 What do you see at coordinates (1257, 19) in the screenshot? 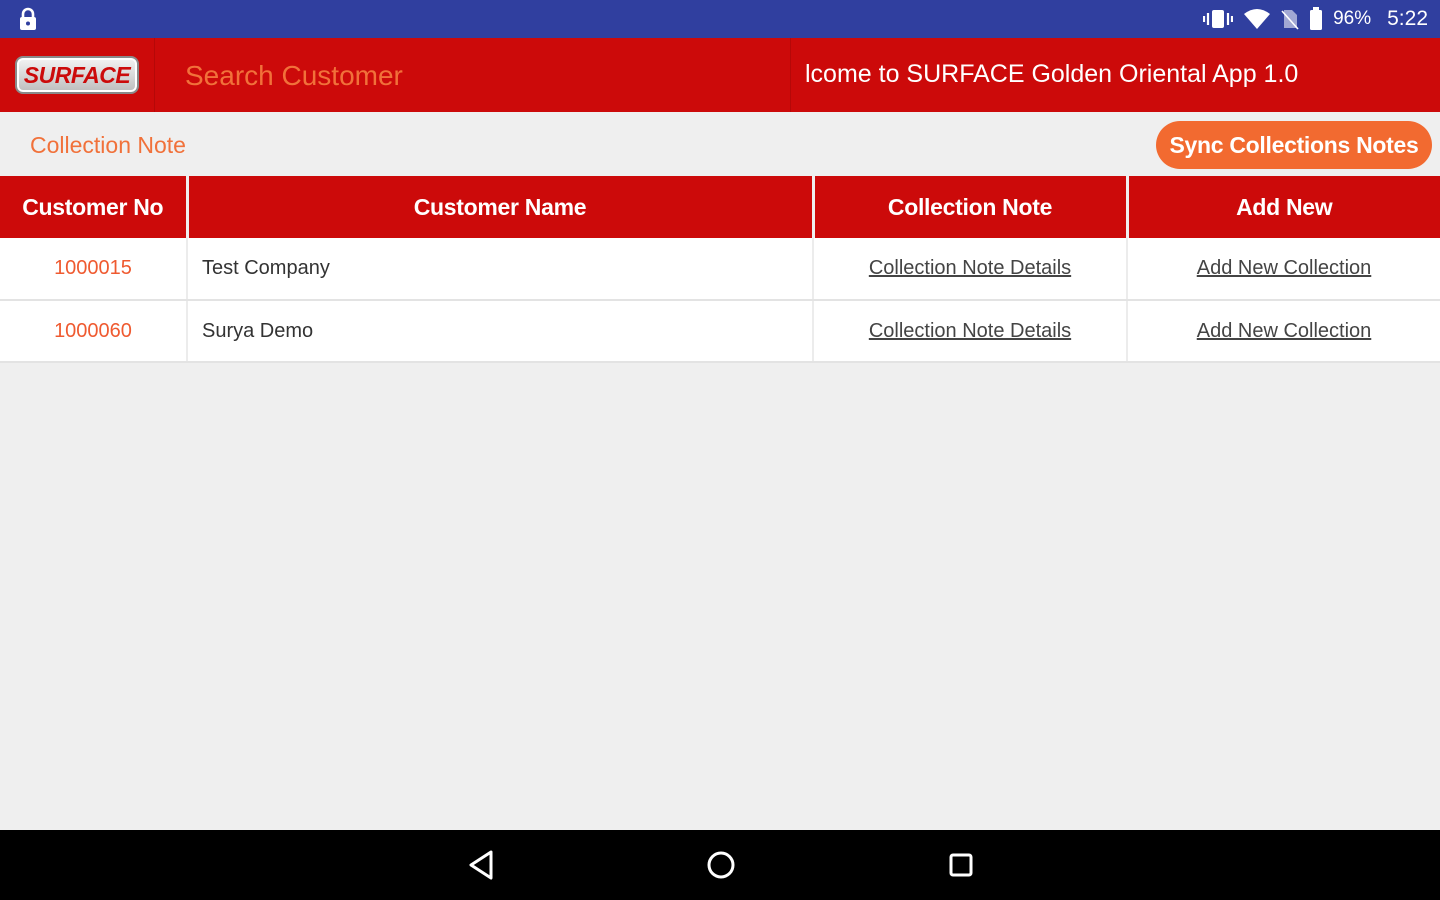
I see `wifi-icon` at bounding box center [1257, 19].